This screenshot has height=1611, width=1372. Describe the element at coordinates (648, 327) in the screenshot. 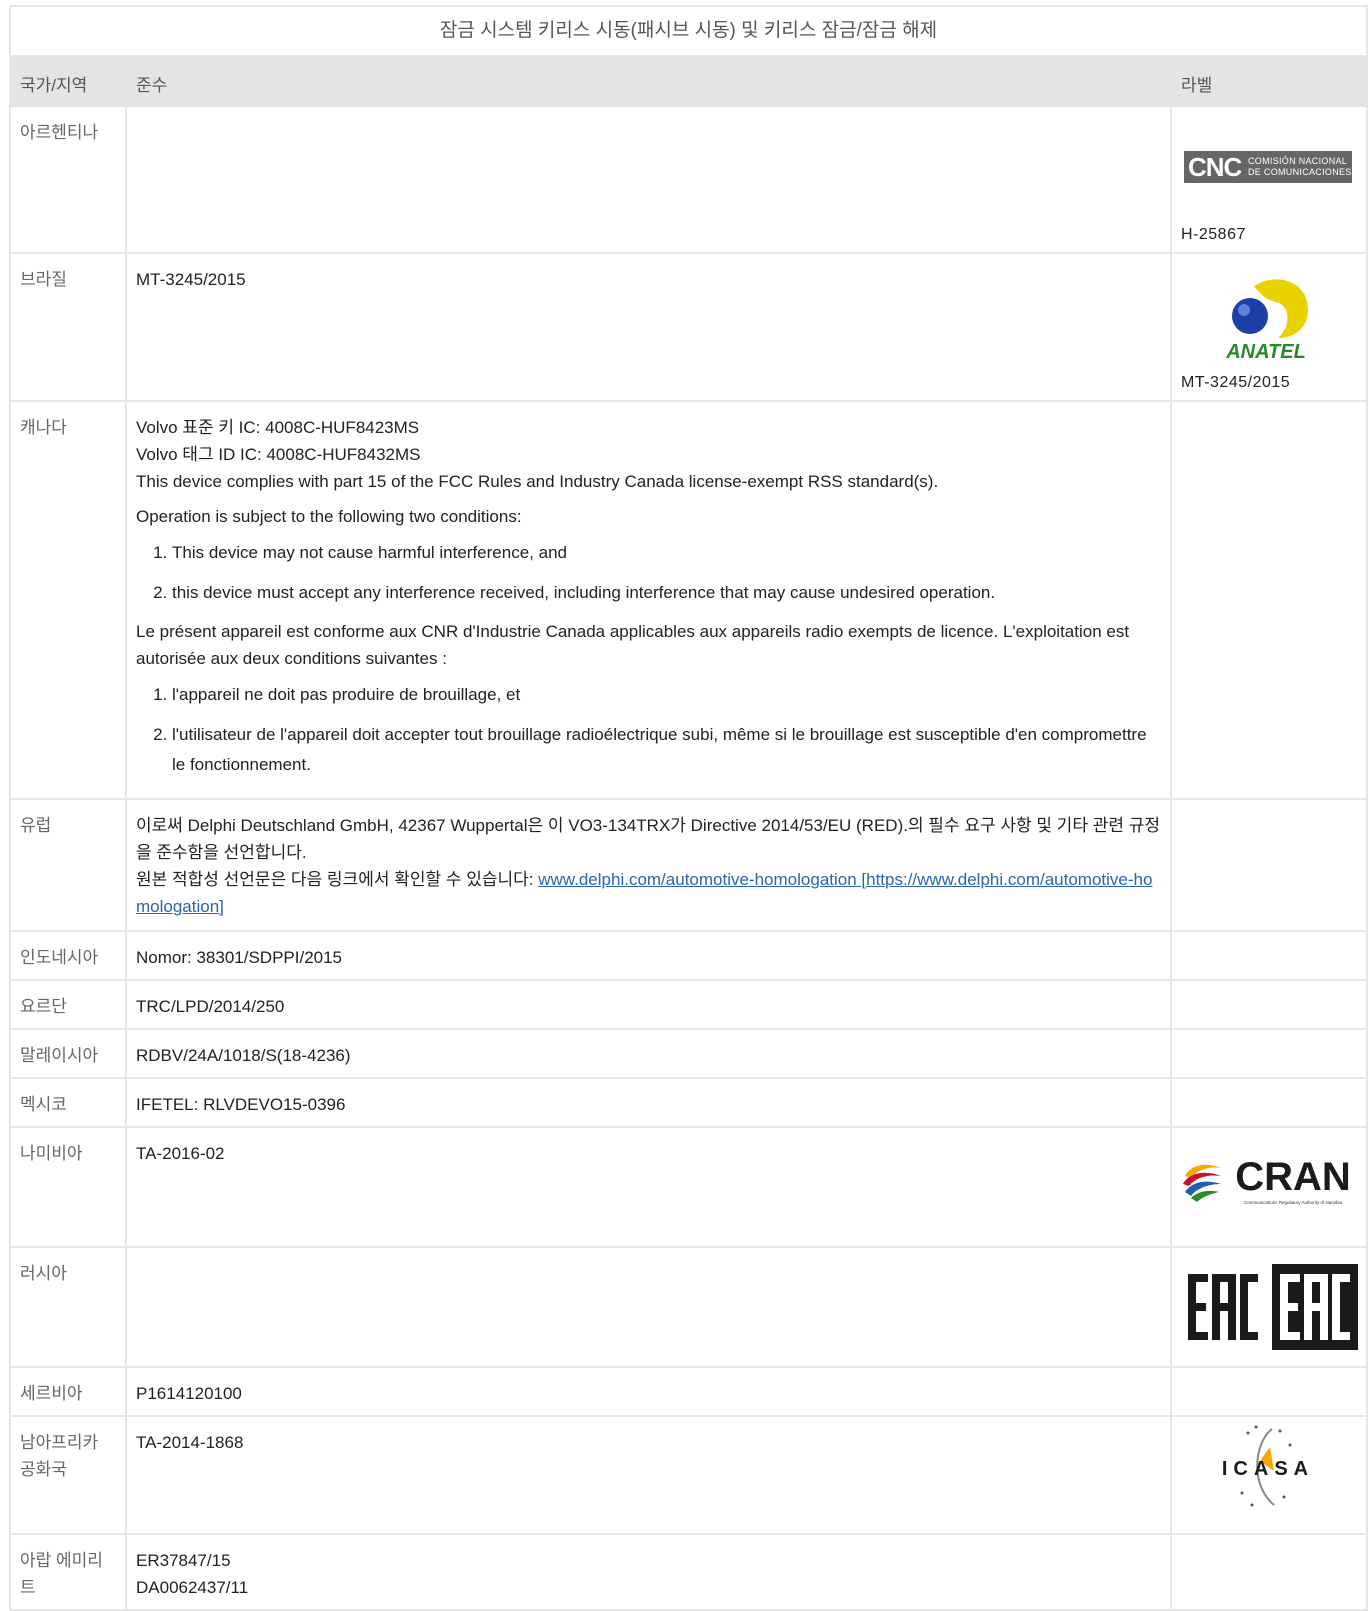

I see `compliance-cell: MT-3245/2015` at that location.